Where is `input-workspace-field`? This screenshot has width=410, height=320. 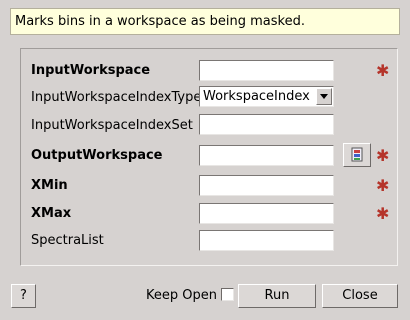
input-workspace-field is located at coordinates (266, 70).